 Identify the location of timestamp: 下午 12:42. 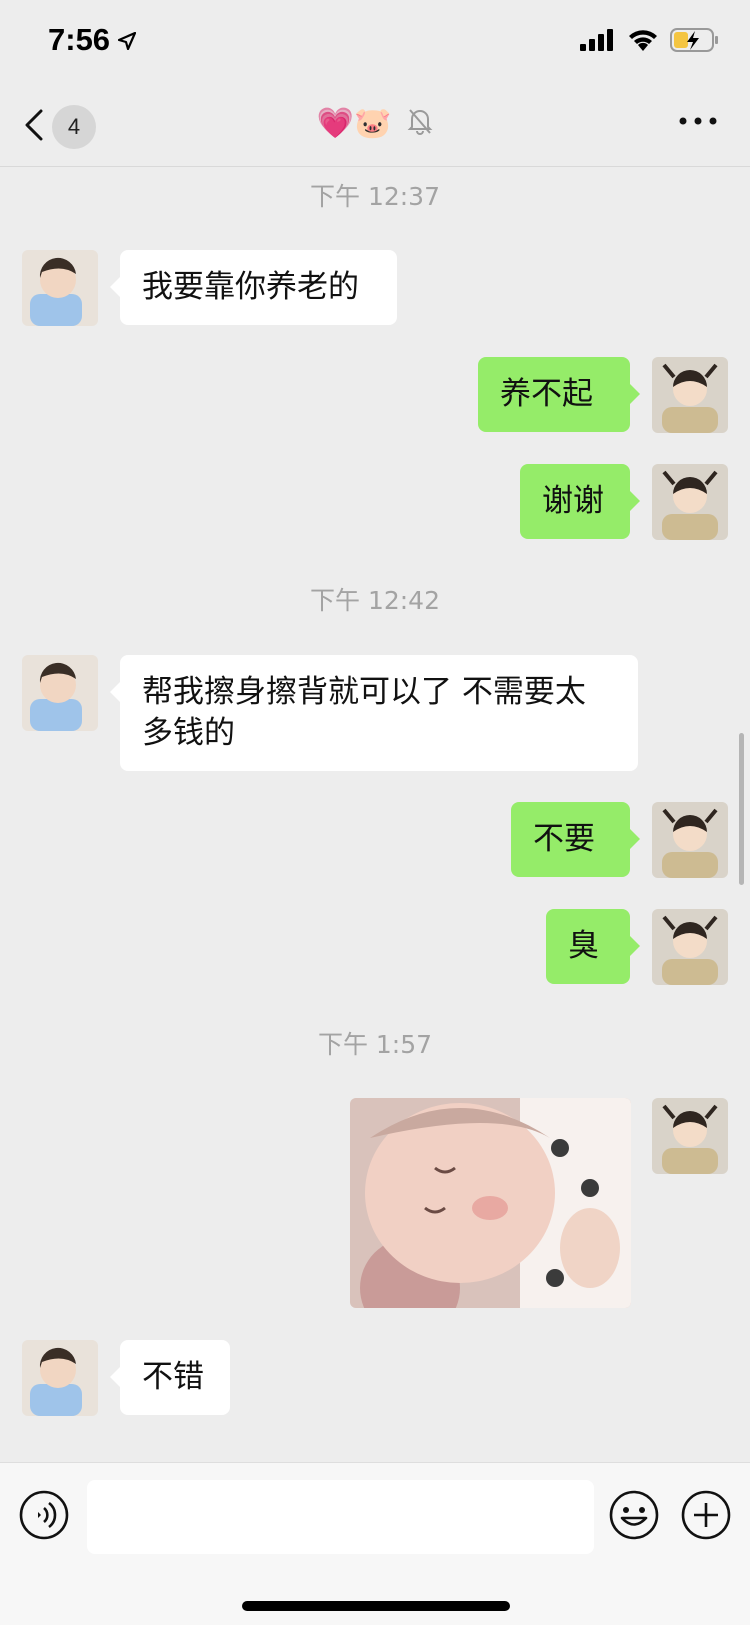
(375, 600).